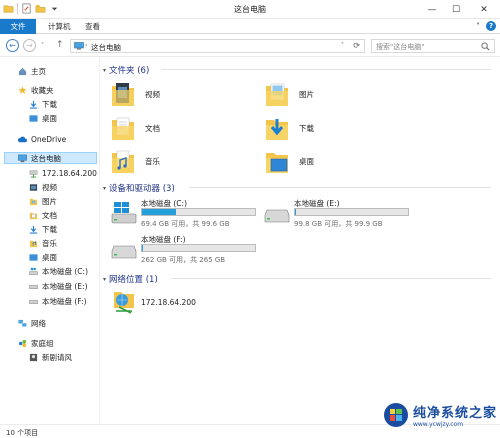 The image size is (500, 438). I want to click on search-icon, so click(485, 46).